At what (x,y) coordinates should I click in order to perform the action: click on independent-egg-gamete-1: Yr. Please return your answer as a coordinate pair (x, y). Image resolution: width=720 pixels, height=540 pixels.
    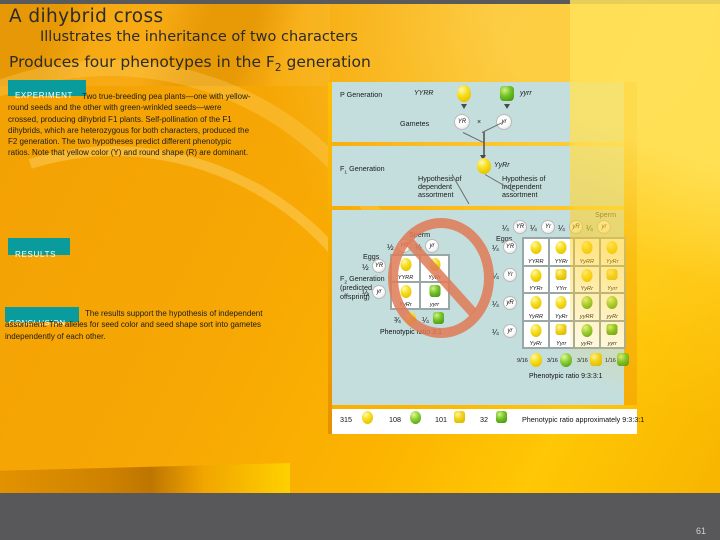
    Looking at the image, I should click on (510, 275).